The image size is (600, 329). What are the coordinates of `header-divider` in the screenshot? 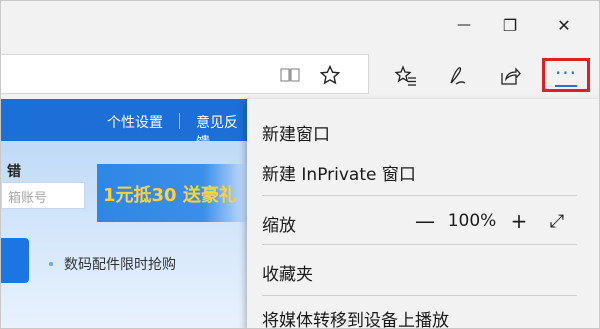 It's located at (179, 121).